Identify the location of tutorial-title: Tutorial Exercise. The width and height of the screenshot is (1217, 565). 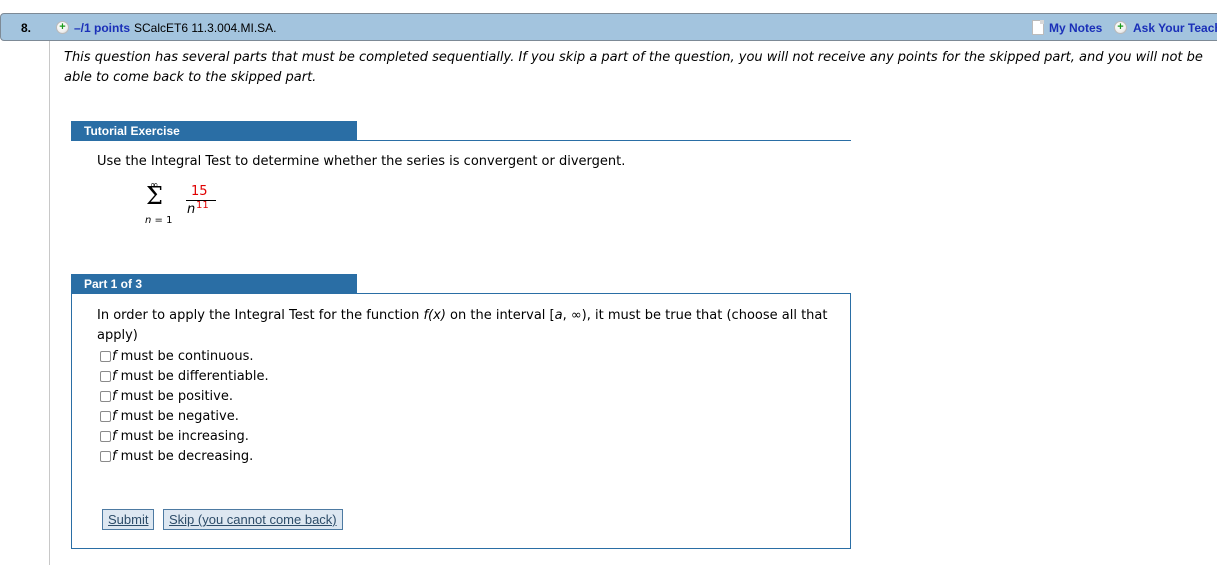
(214, 131).